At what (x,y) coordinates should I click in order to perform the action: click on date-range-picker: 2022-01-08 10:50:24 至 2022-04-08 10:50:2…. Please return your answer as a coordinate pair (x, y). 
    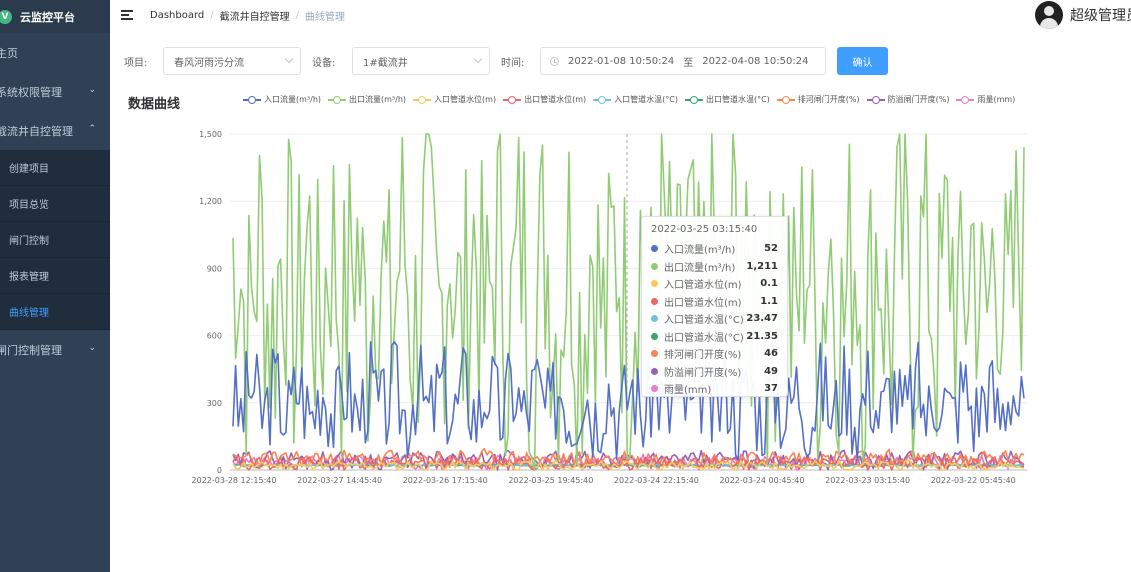
    Looking at the image, I should click on (683, 61).